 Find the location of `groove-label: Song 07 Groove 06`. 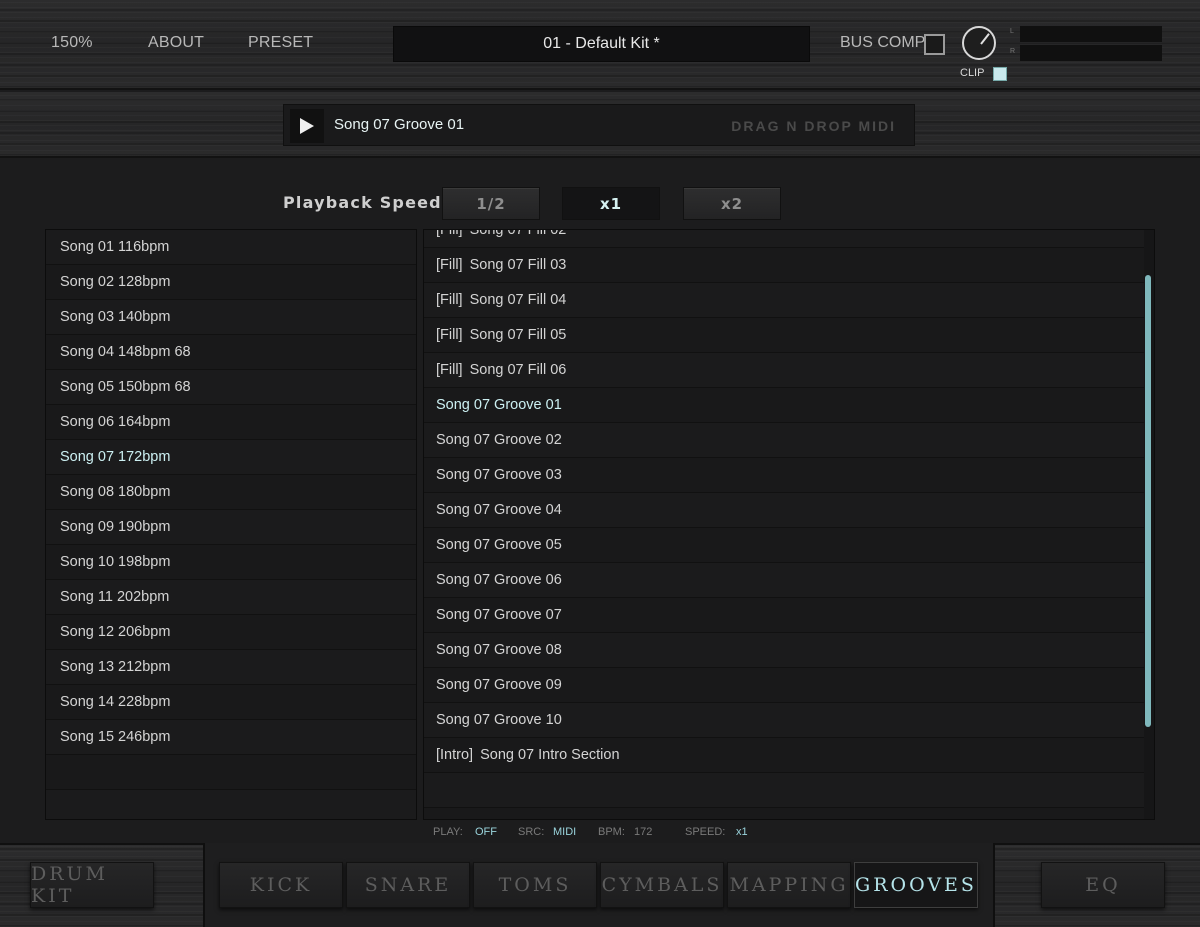

groove-label: Song 07 Groove 06 is located at coordinates (499, 580).